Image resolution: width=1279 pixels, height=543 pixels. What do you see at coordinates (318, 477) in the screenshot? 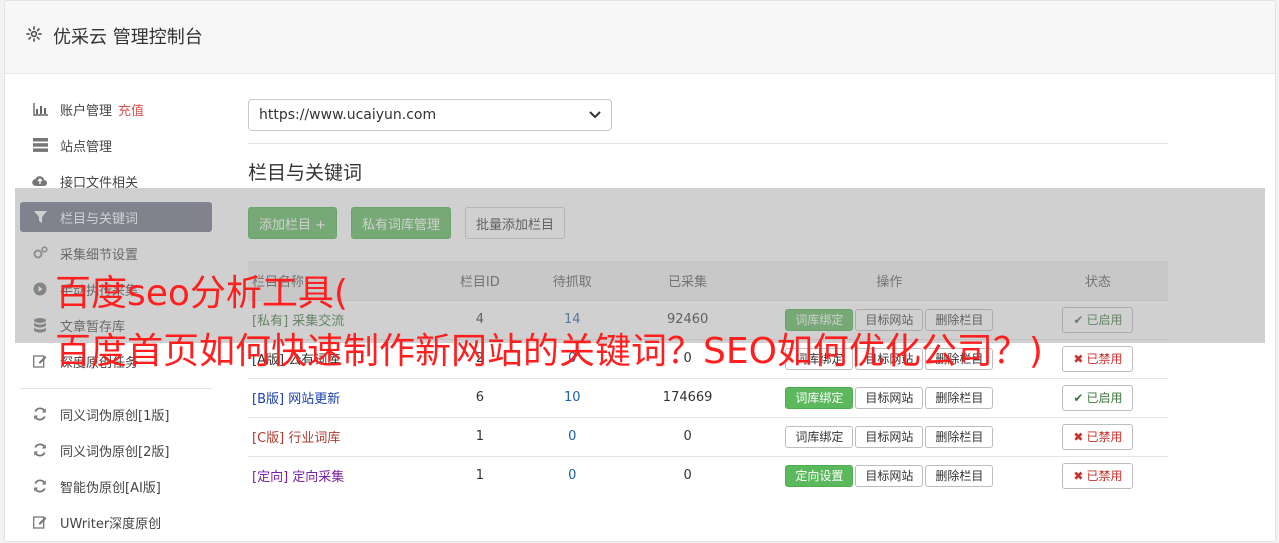
I see `column-name-link: 定向采集` at bounding box center [318, 477].